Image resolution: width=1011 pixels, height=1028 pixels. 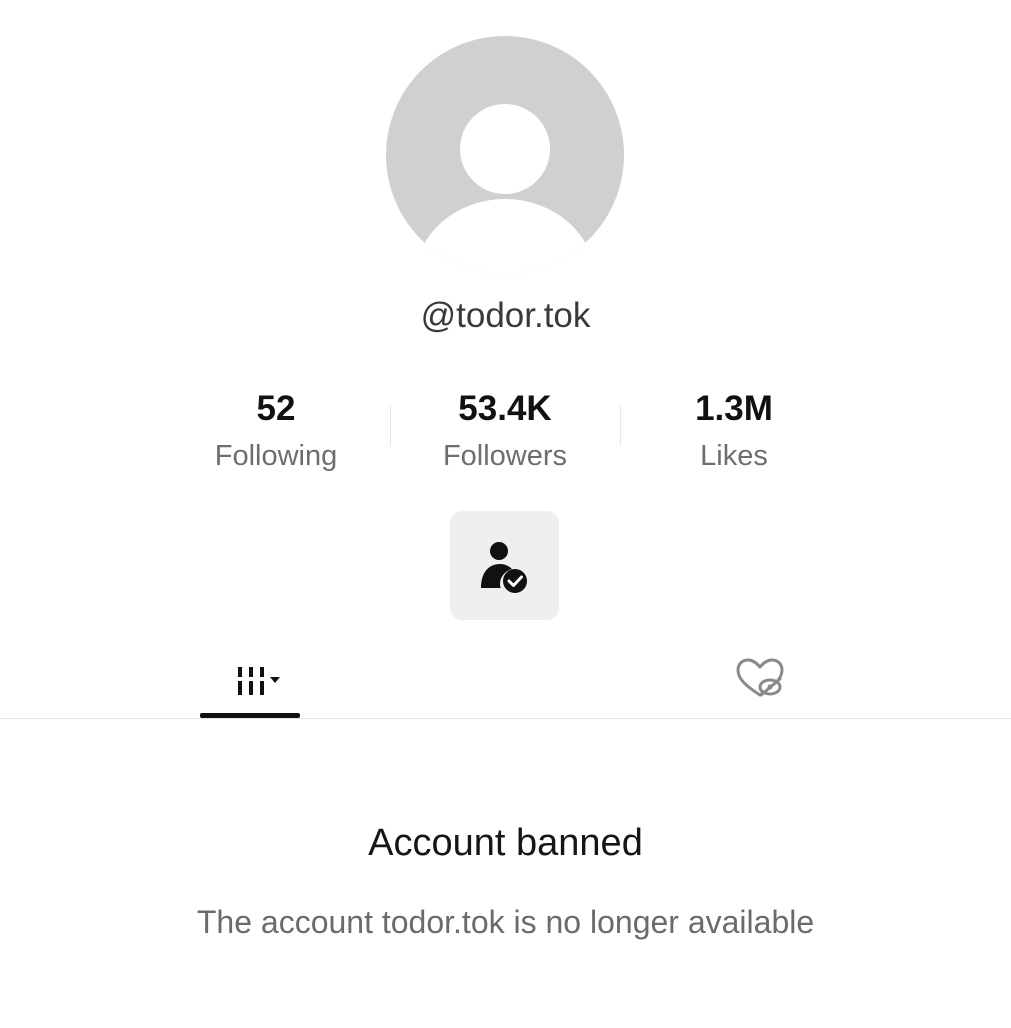 What do you see at coordinates (276, 408) in the screenshot?
I see `following-count: 52` at bounding box center [276, 408].